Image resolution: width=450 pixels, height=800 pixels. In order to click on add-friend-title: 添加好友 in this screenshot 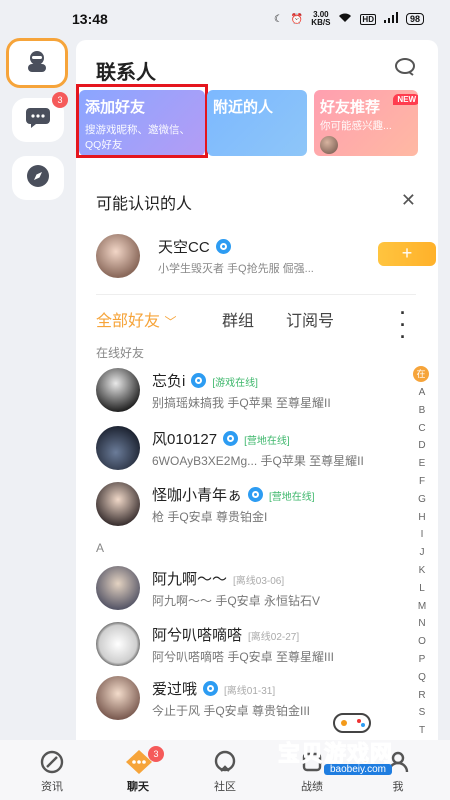, I will do `click(115, 107)`.